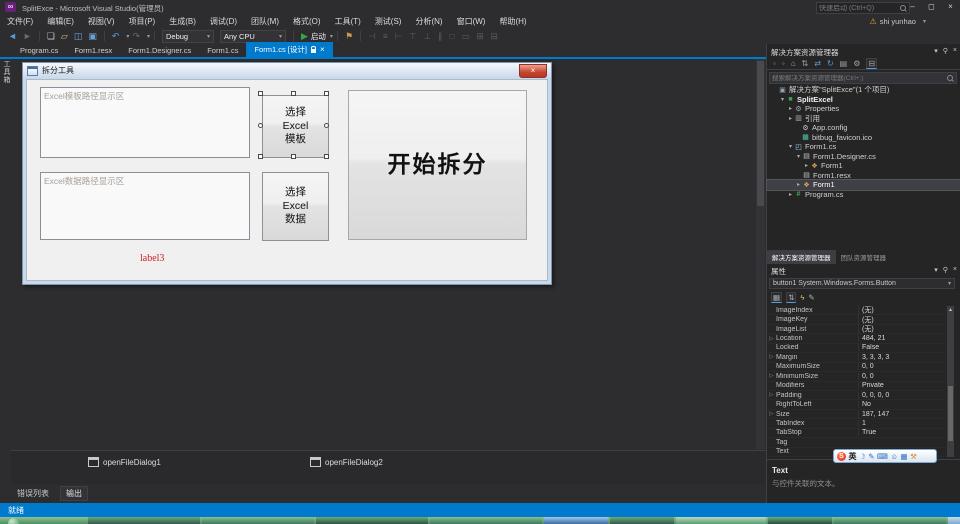 This screenshot has width=960, height=524. Describe the element at coordinates (931, 6) in the screenshot. I see `restore-button: ◻` at that location.